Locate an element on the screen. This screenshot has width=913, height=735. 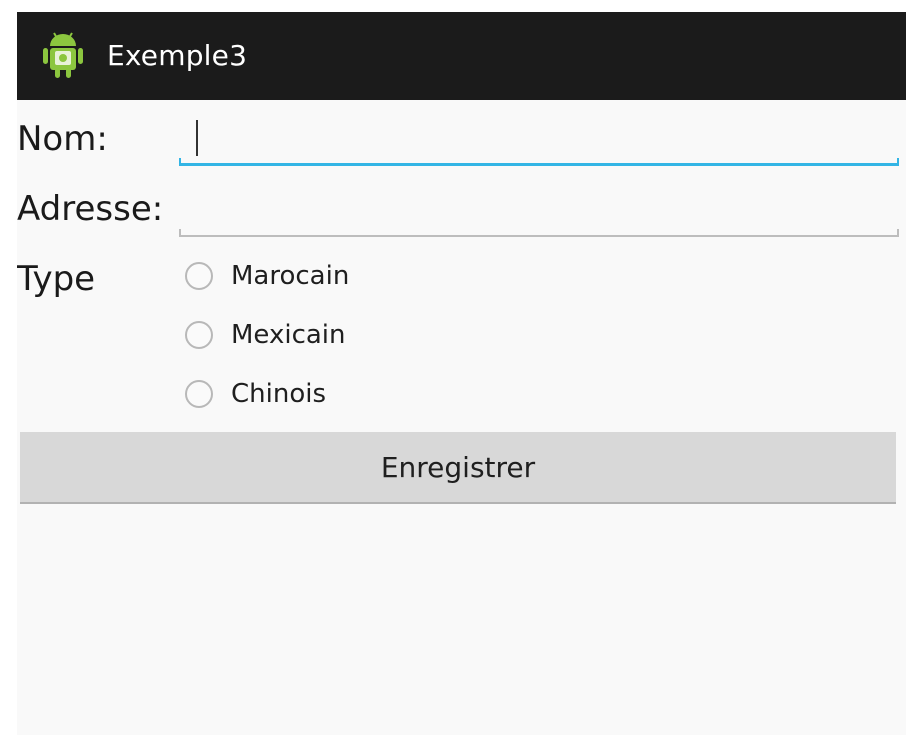
radio-label-chinois: Chinois is located at coordinates (279, 394).